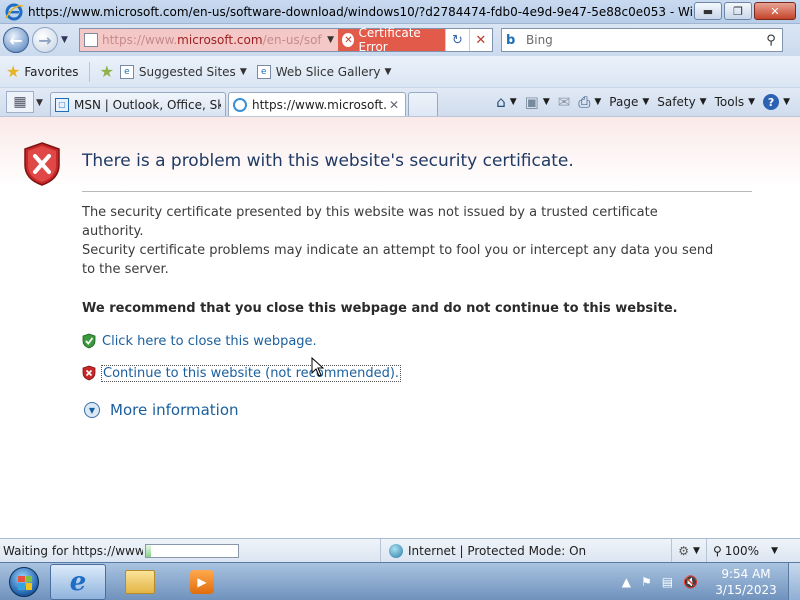 This screenshot has width=800, height=600. What do you see at coordinates (13, 71) in the screenshot?
I see `favorites-star-icon: ★` at bounding box center [13, 71].